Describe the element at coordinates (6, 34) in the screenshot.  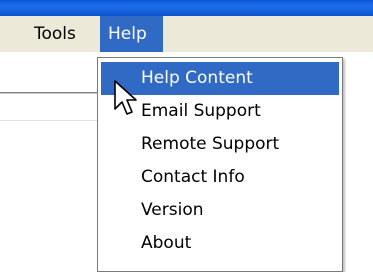
I see `menubar-item-partial: :` at that location.